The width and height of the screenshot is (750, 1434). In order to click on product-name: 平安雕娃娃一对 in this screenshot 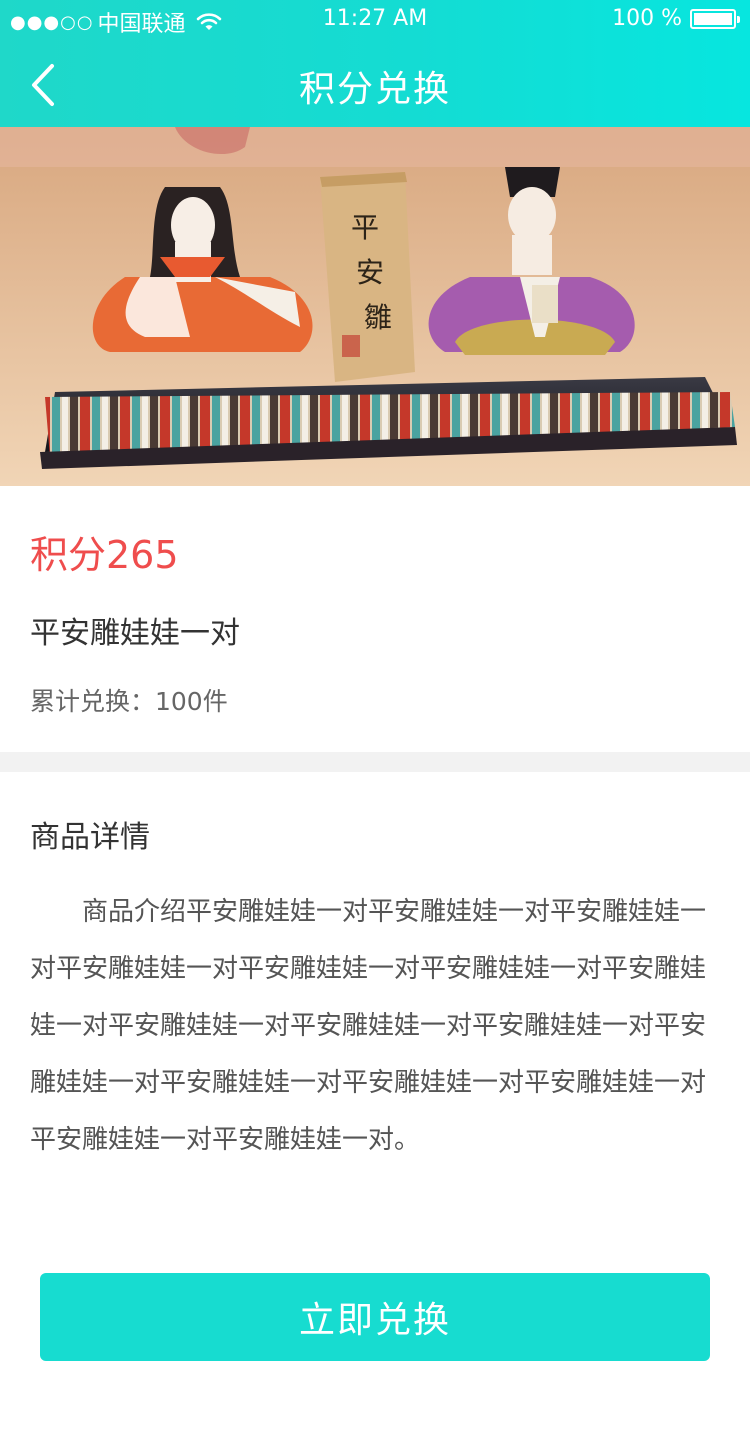, I will do `click(135, 633)`.